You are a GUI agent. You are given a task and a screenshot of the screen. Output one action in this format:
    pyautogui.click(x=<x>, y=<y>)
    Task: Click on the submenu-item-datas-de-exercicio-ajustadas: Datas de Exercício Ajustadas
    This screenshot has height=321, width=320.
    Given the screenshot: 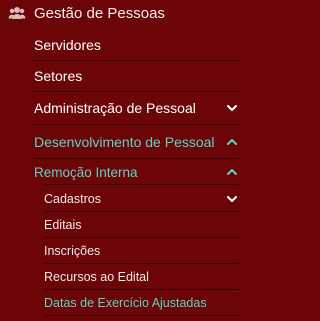 What is the action you would take?
    pyautogui.click(x=141, y=302)
    